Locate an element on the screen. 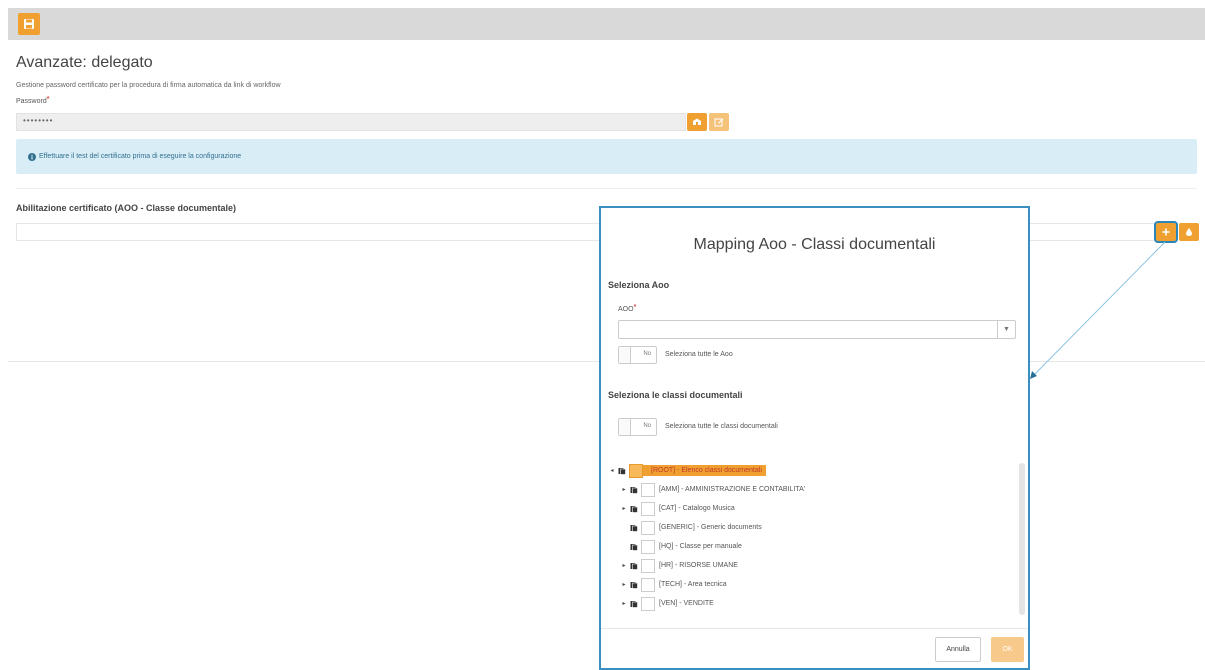  tree-node-amm: ▸ [AMM] - AMMINISTRAZIONE E CONTABILITA' is located at coordinates (712, 489).